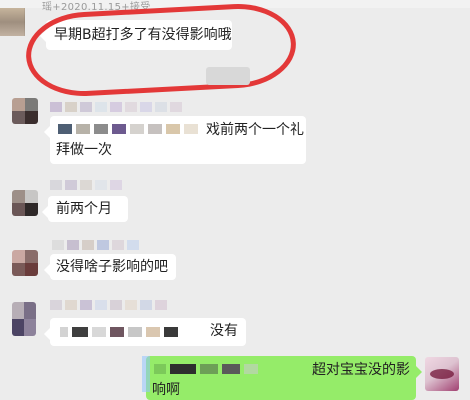  I want to click on message-text: 早期B超打多了有没得影响哦, so click(143, 35).